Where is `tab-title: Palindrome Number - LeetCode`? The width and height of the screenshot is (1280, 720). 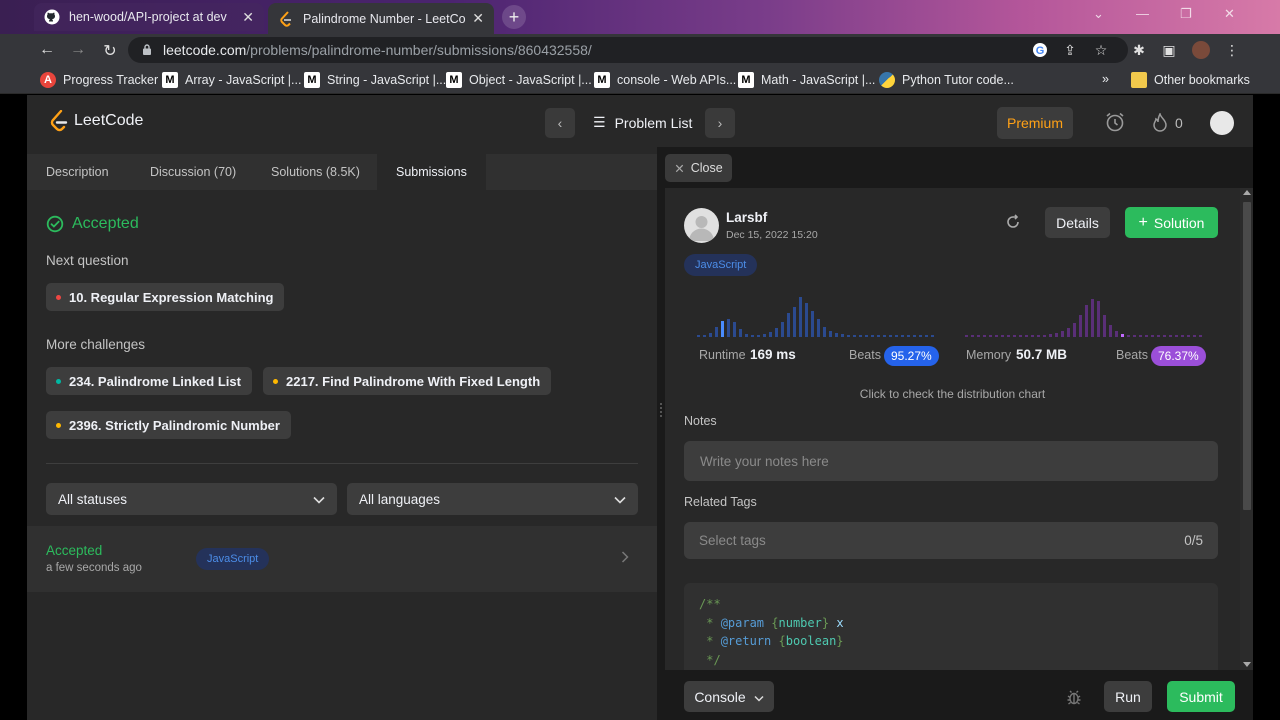
tab-title: Palindrome Number - LeetCode is located at coordinates (385, 18).